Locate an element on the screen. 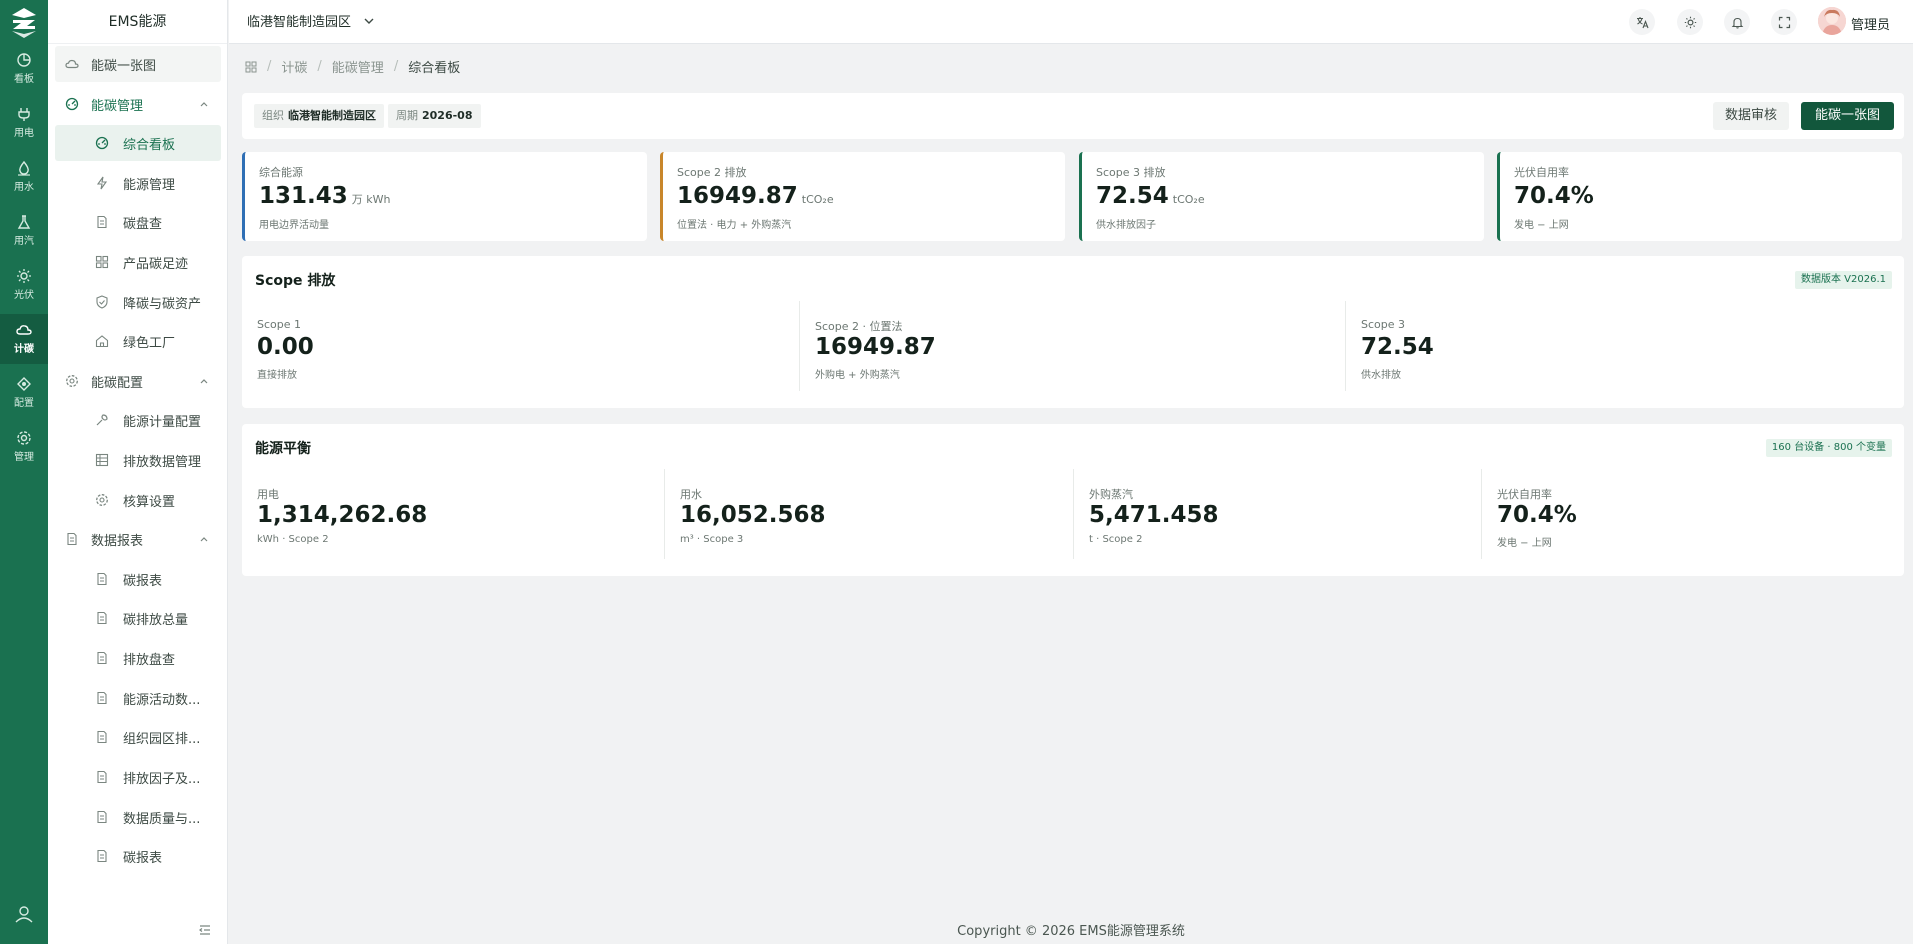 Image resolution: width=1913 pixels, height=944 pixels. breadcrumb-item: 能碳管理 is located at coordinates (358, 66).